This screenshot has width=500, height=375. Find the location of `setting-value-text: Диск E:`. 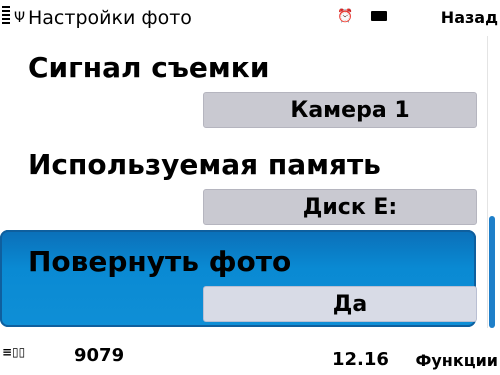

setting-value-text: Диск E: is located at coordinates (350, 207).